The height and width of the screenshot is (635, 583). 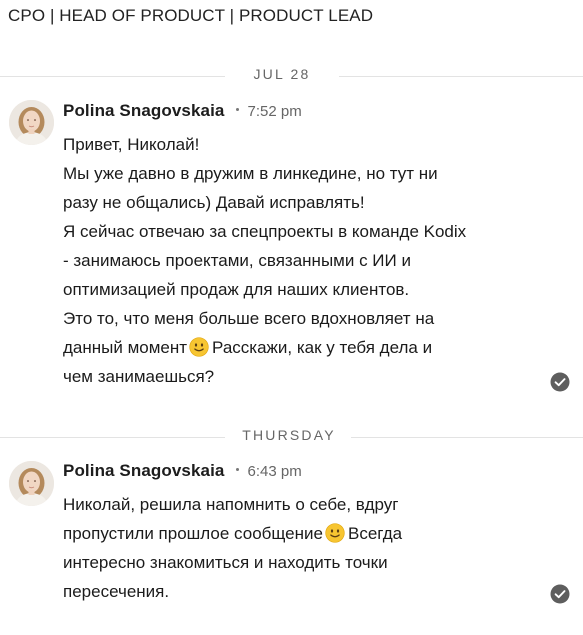 I want to click on message-line: Николай, решила напомнить о себе, вдруг, so click(x=231, y=504).